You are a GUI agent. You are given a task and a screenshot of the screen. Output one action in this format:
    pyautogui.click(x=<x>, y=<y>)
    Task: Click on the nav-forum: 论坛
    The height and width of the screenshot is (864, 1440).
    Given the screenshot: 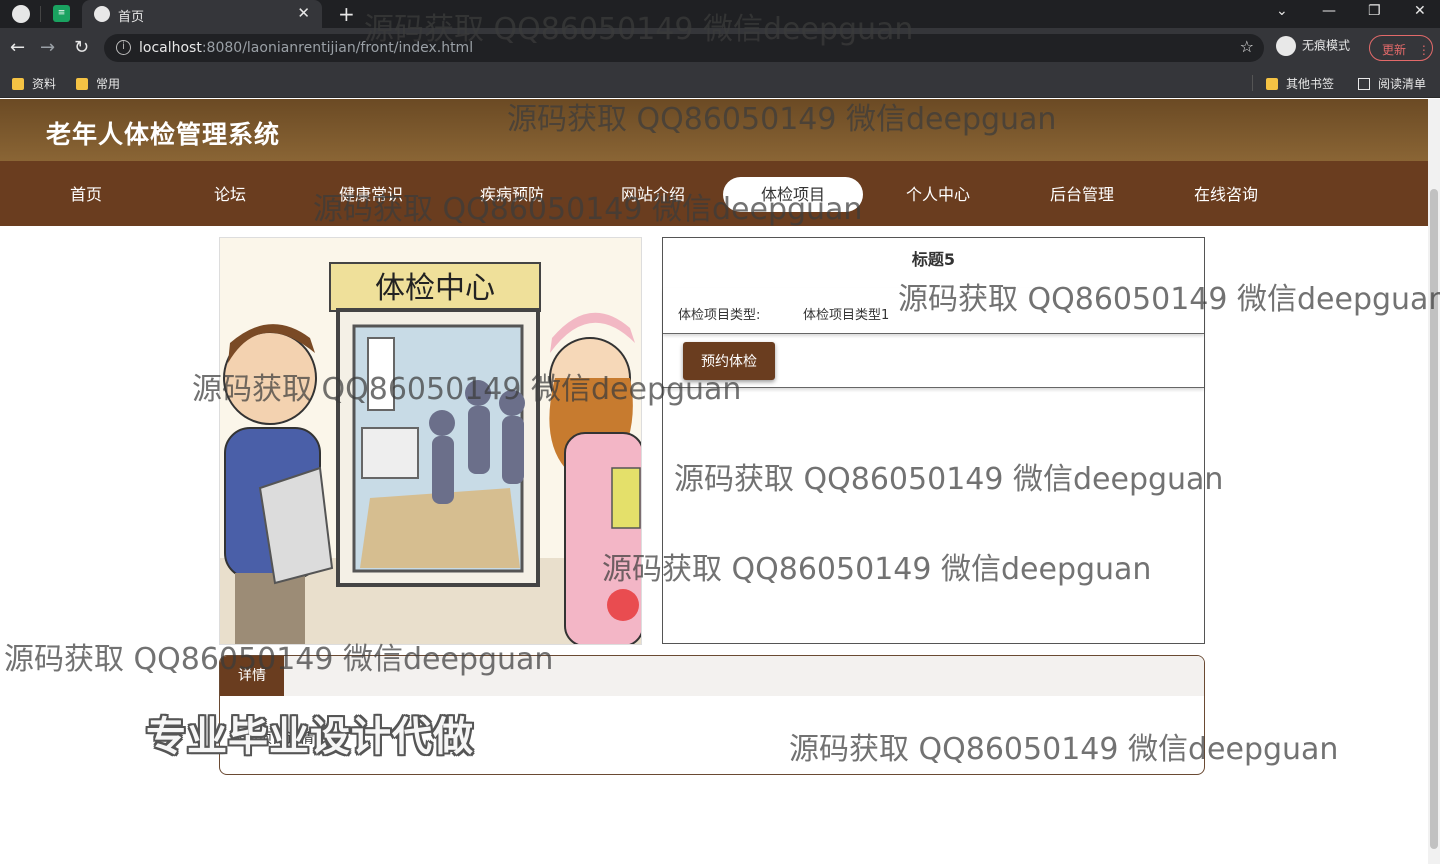 What is the action you would take?
    pyautogui.click(x=230, y=194)
    